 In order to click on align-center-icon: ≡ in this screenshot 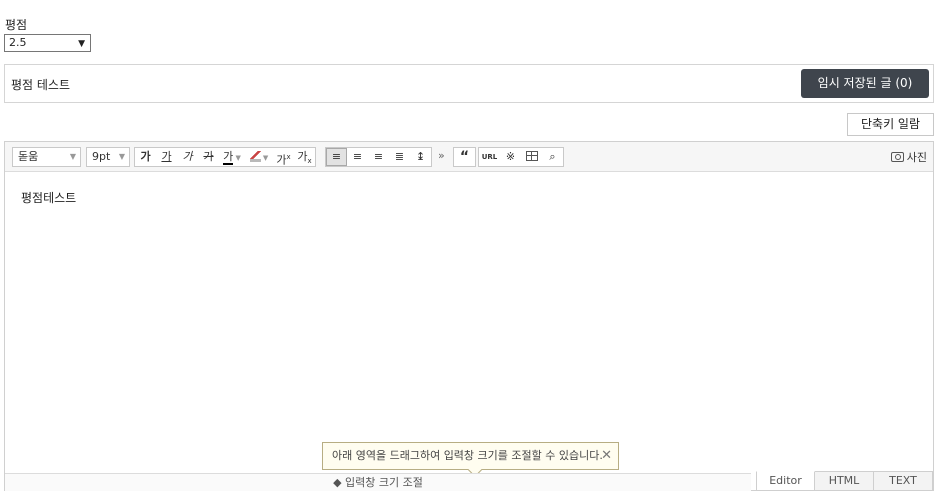, I will do `click(357, 157)`.